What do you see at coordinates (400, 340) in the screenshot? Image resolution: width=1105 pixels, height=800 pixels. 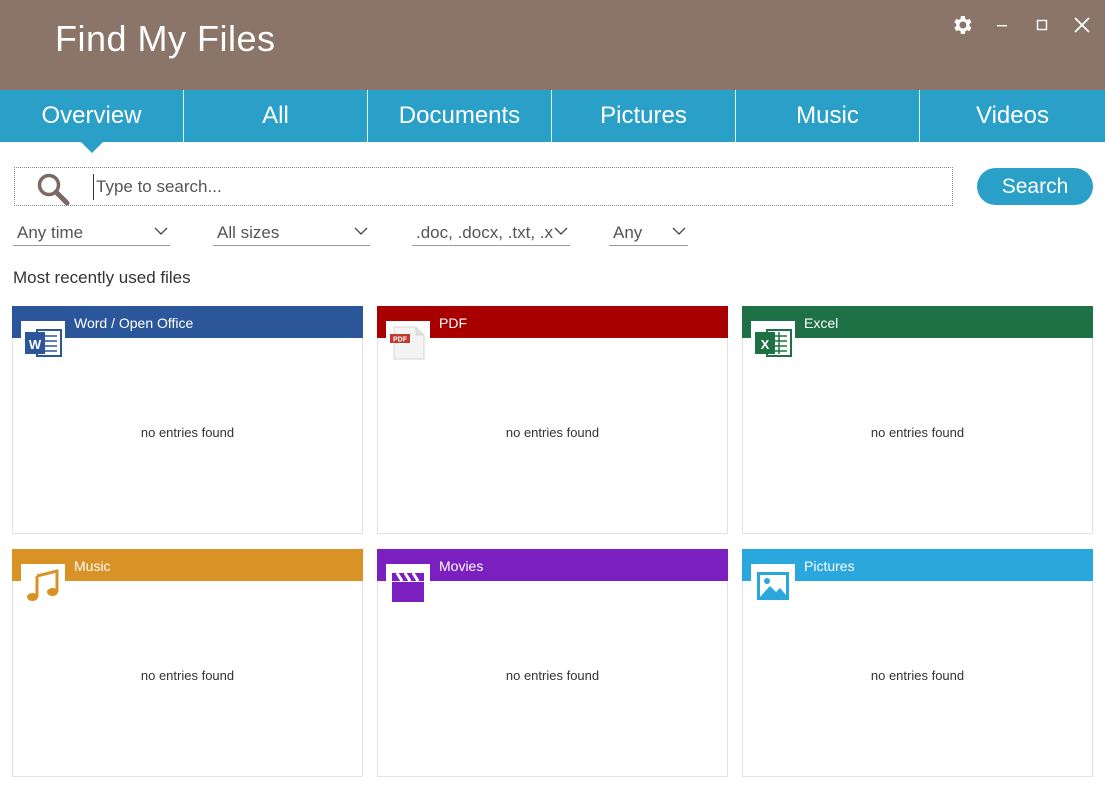 I see `svg-text: PDF` at bounding box center [400, 340].